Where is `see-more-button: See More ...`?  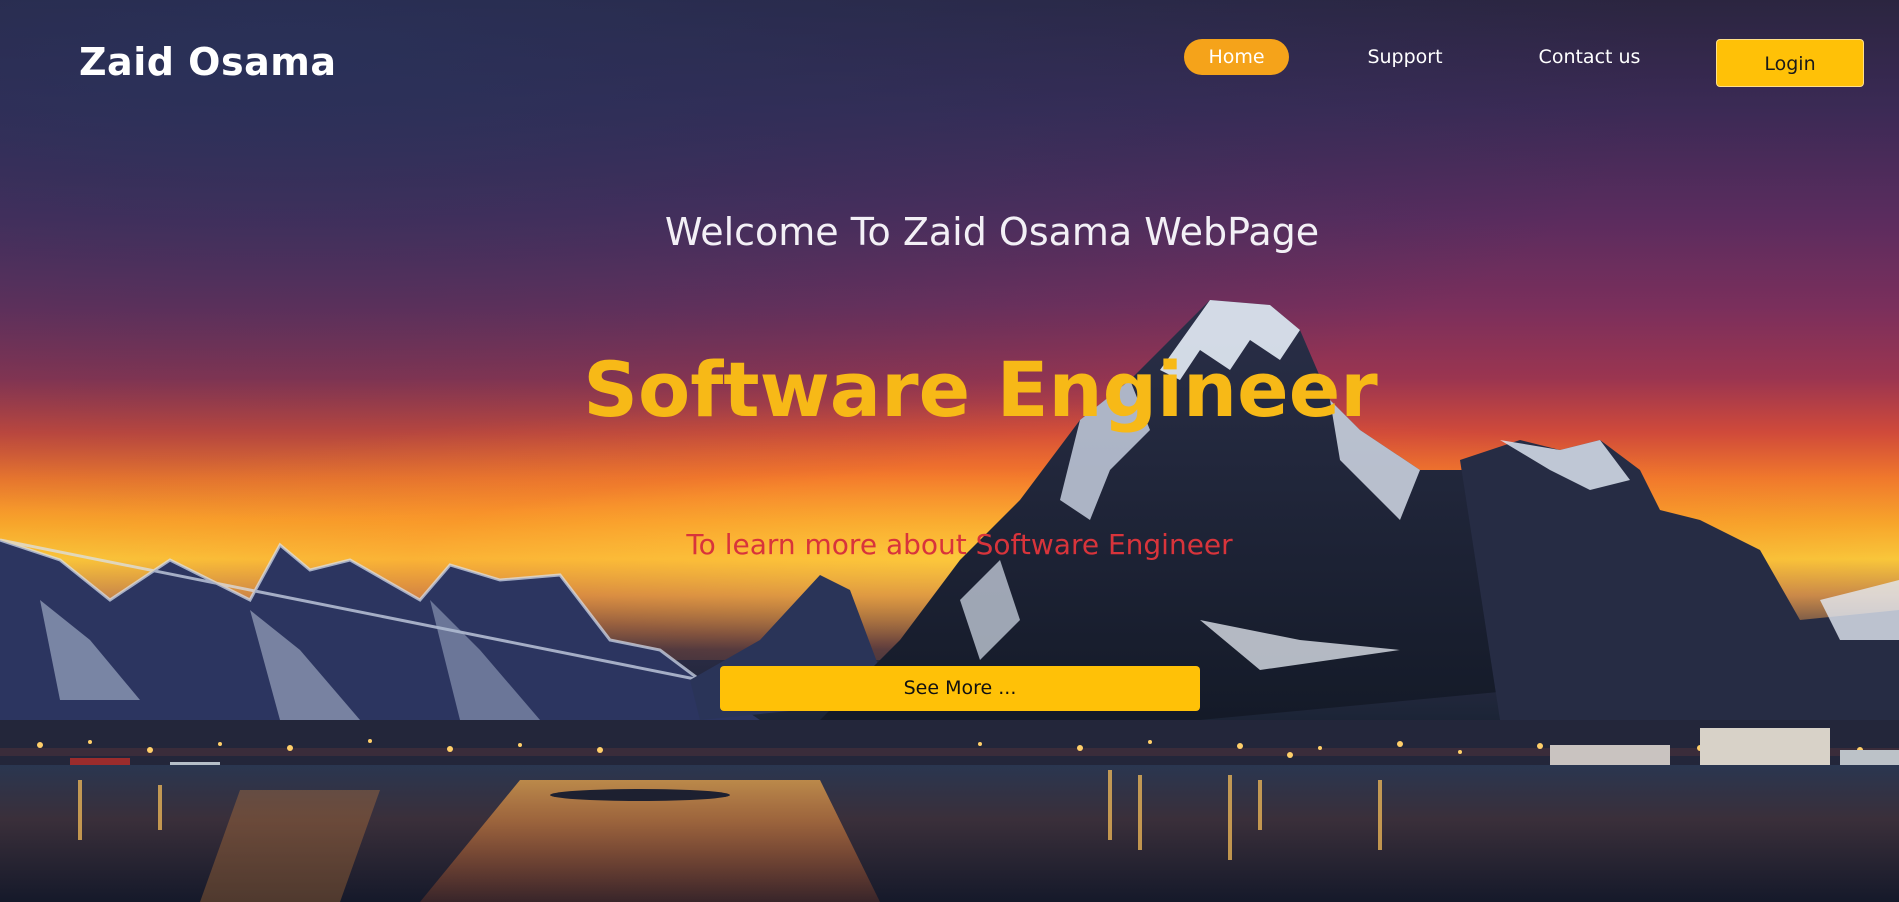
see-more-button: See More ... is located at coordinates (960, 688).